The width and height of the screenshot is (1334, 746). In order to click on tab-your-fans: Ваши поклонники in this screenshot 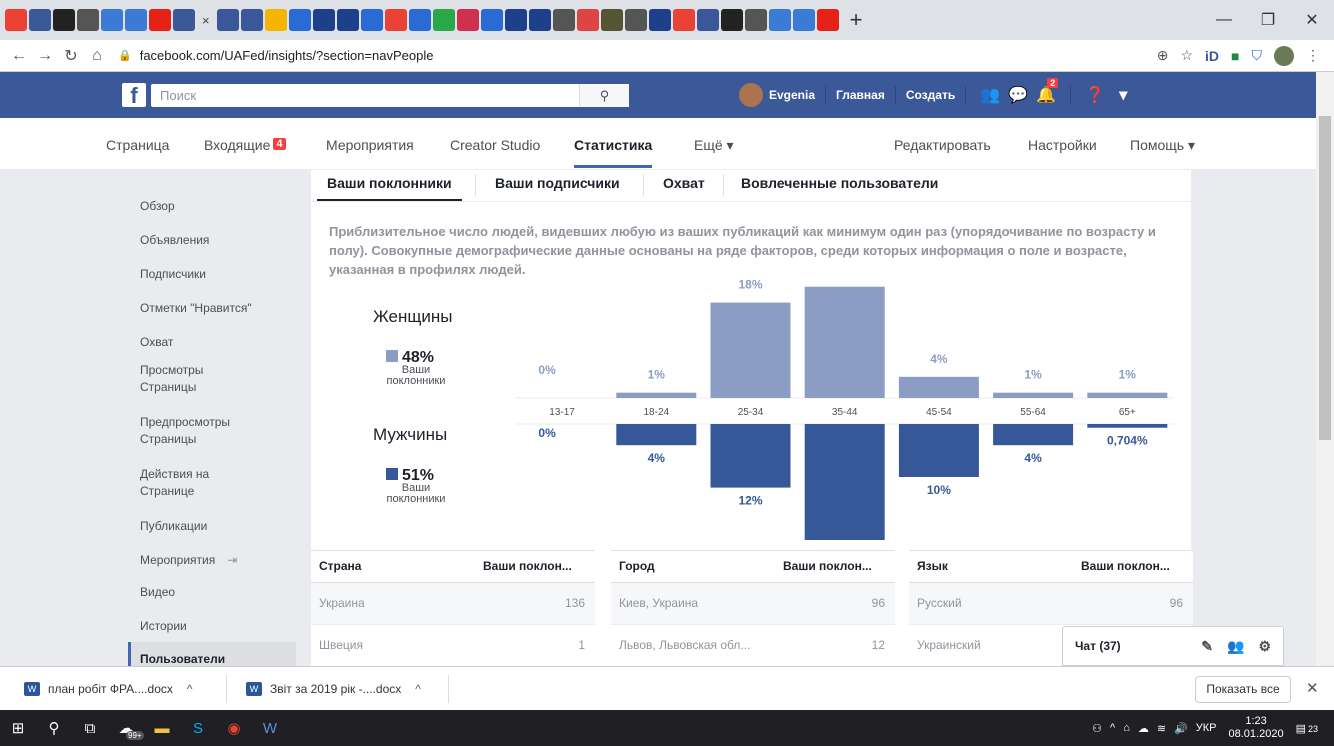, I will do `click(389, 188)`.